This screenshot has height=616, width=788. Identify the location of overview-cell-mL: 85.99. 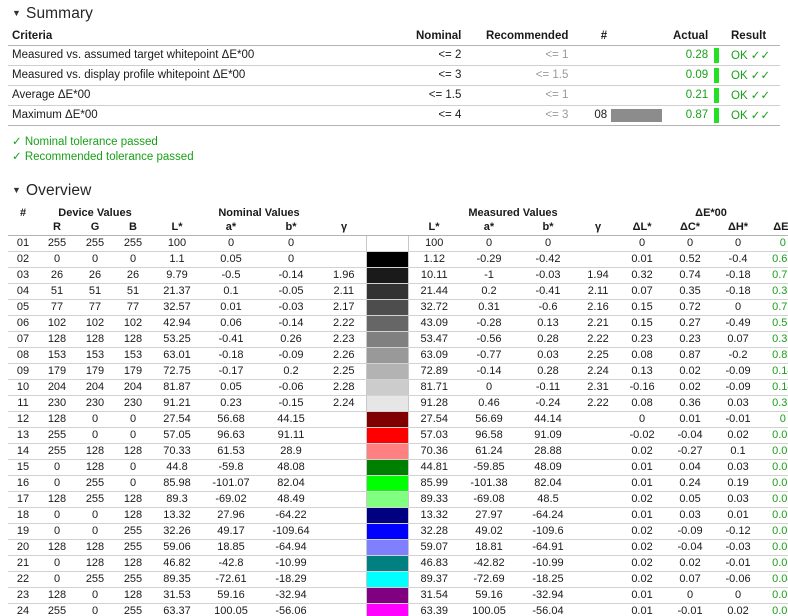
(433, 483).